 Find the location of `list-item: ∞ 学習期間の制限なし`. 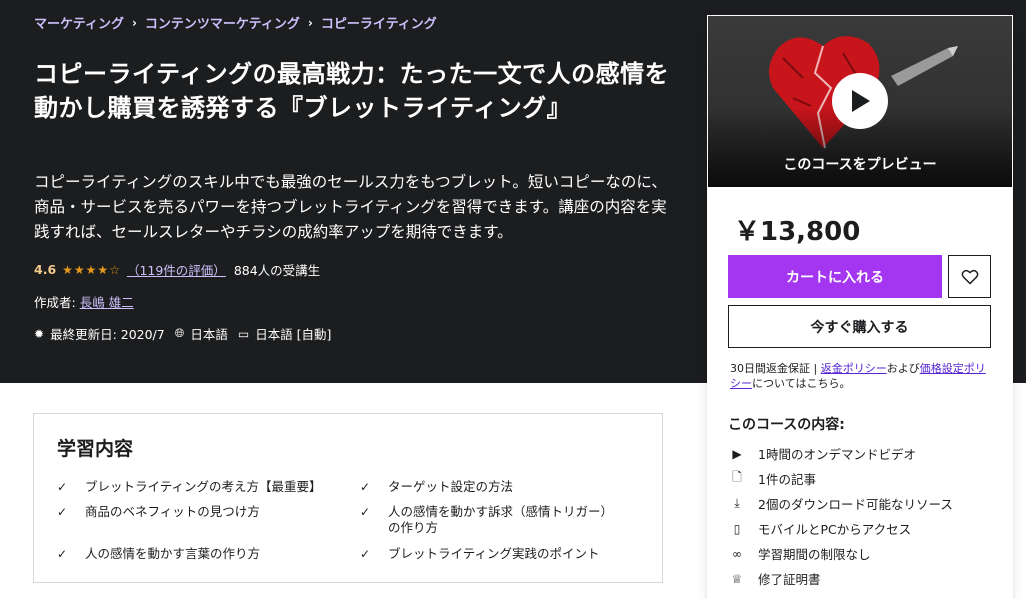

list-item: ∞ 学習期間の制限なし is located at coordinates (840, 553).